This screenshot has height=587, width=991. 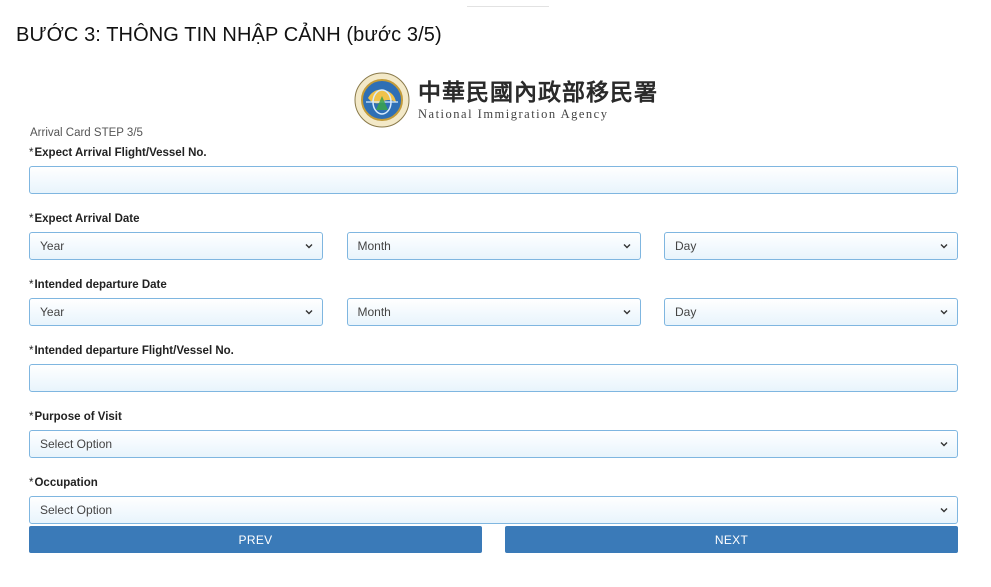 What do you see at coordinates (686, 312) in the screenshot?
I see `departure-day-value: Day` at bounding box center [686, 312].